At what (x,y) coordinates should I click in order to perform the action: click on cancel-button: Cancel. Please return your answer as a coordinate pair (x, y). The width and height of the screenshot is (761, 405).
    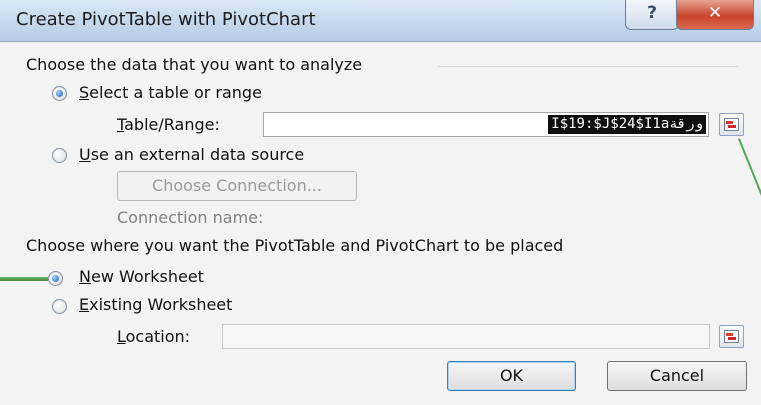
    Looking at the image, I should click on (677, 376).